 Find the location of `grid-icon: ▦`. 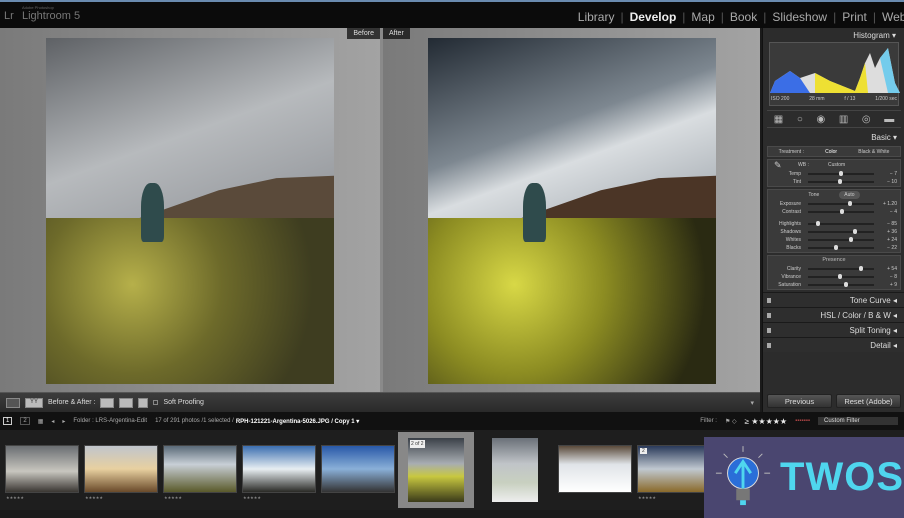

grid-icon: ▦ is located at coordinates (41, 421).